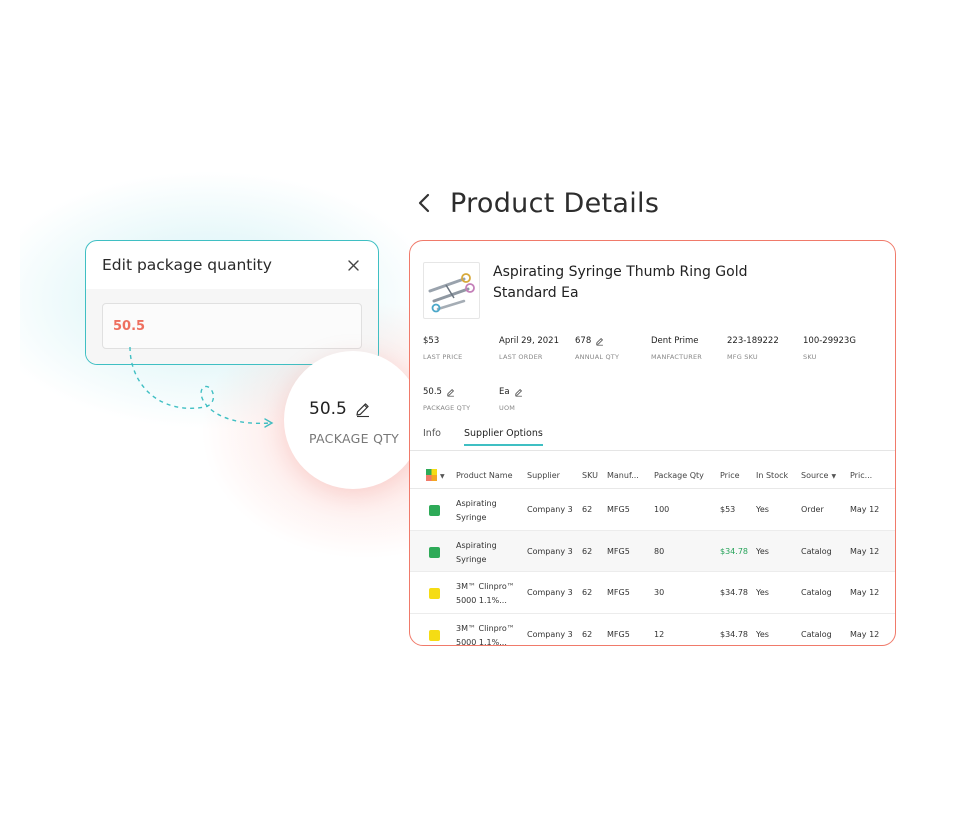 The height and width of the screenshot is (830, 980). I want to click on col-in-stock: In Stock, so click(772, 475).